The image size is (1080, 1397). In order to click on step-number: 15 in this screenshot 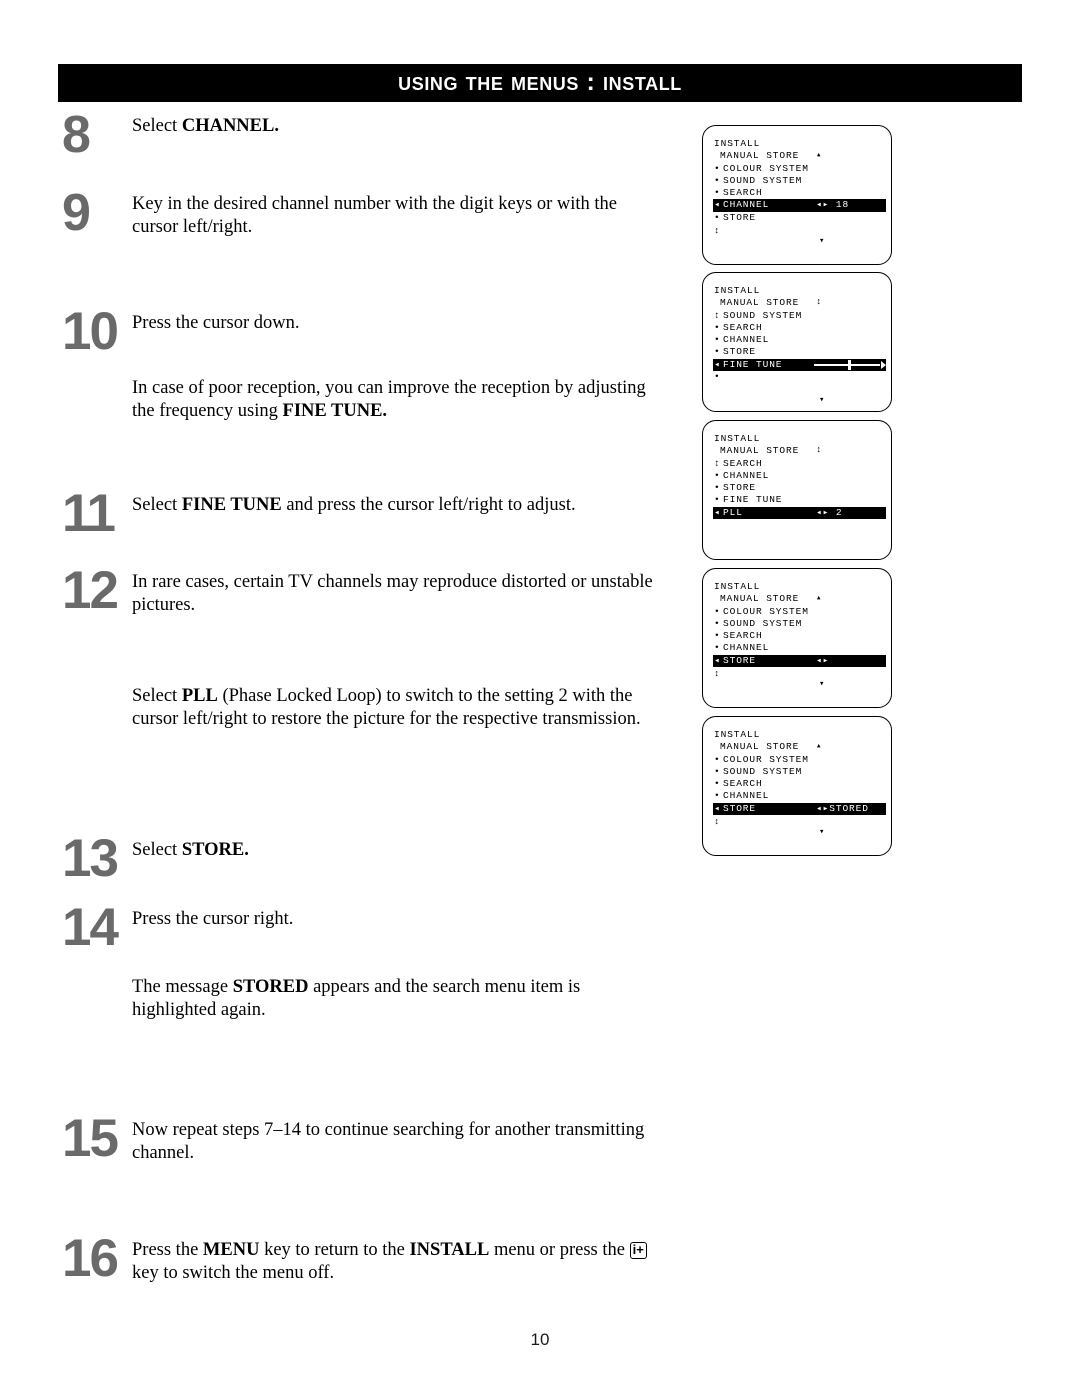, I will do `click(90, 1138)`.